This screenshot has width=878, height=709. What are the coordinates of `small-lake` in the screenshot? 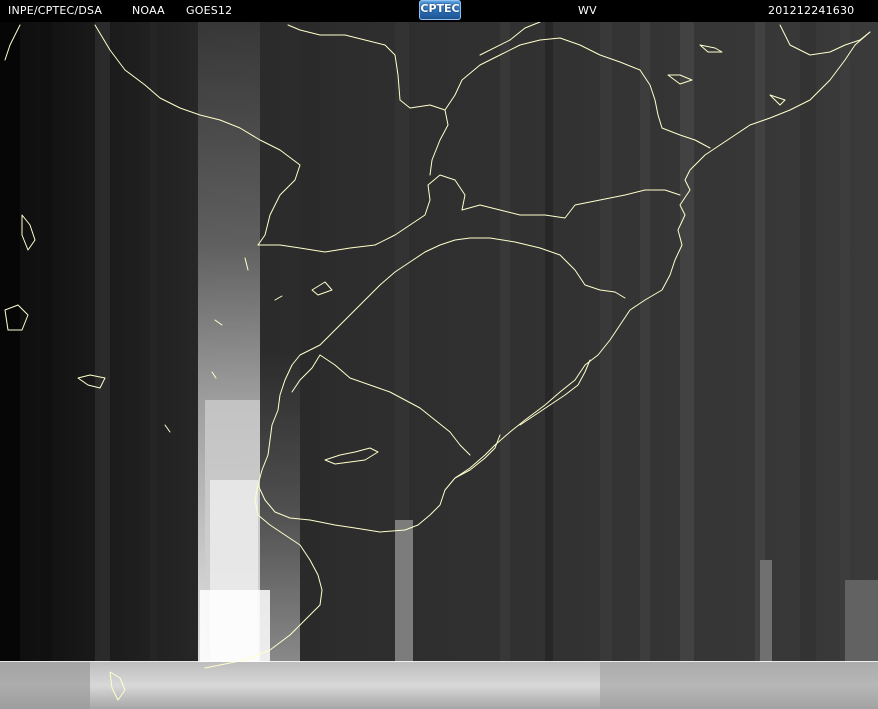 It's located at (91, 381).